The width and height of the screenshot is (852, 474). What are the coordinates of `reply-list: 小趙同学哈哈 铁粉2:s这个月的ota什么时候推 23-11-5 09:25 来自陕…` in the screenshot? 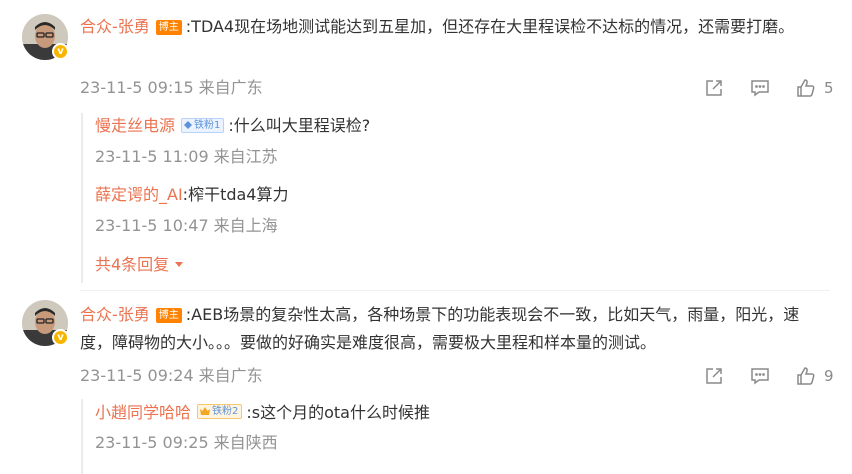 It's located at (452, 436).